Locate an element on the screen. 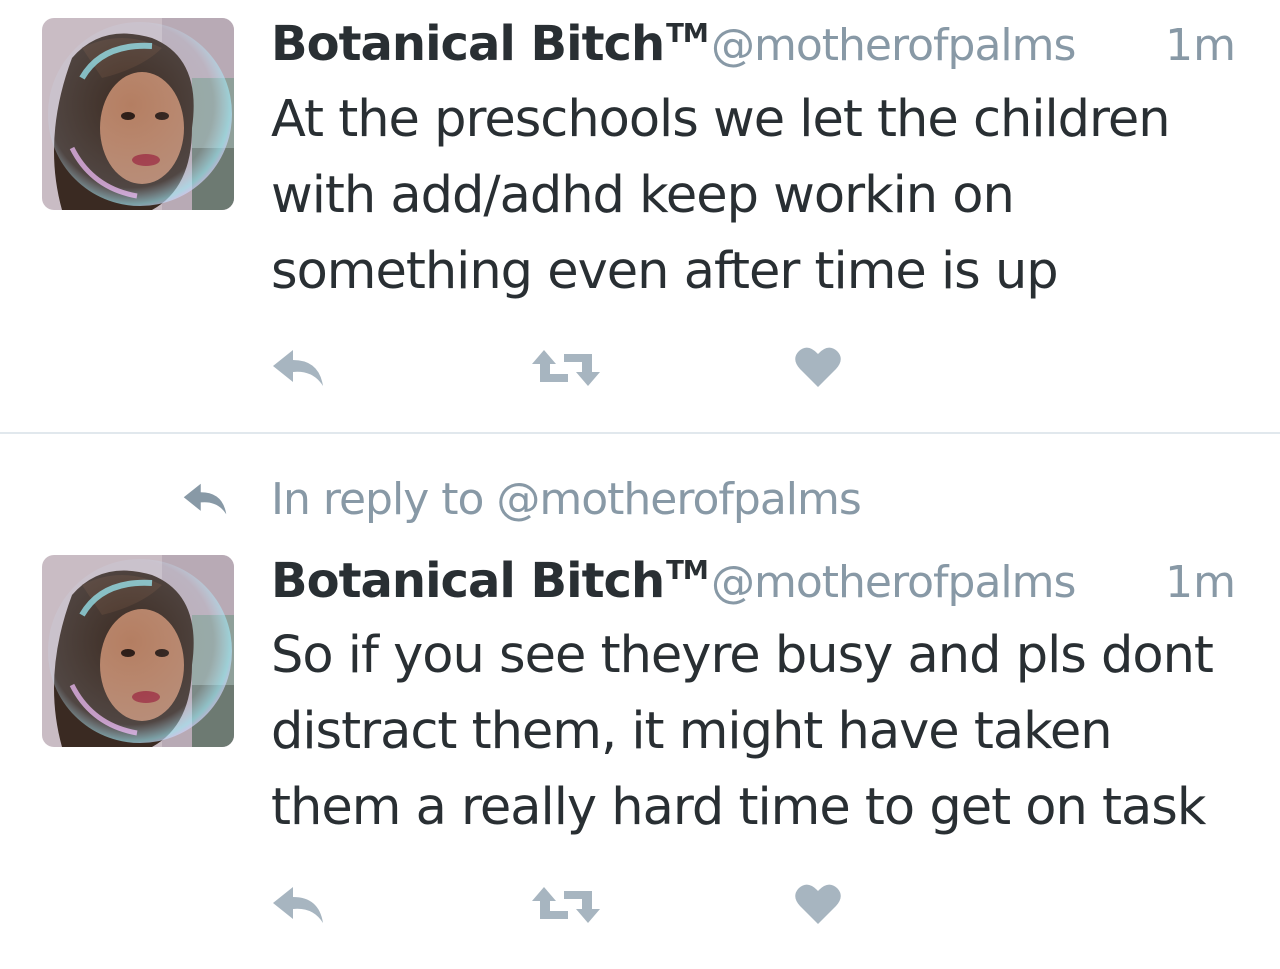 This screenshot has width=1280, height=969. tweet-text-line: distract them, it might have taken is located at coordinates (692, 731).